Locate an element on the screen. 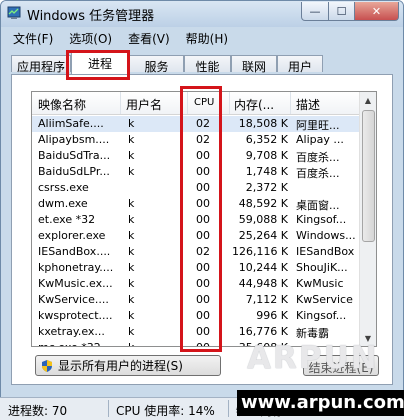  minimize-button: — is located at coordinates (315, 11).